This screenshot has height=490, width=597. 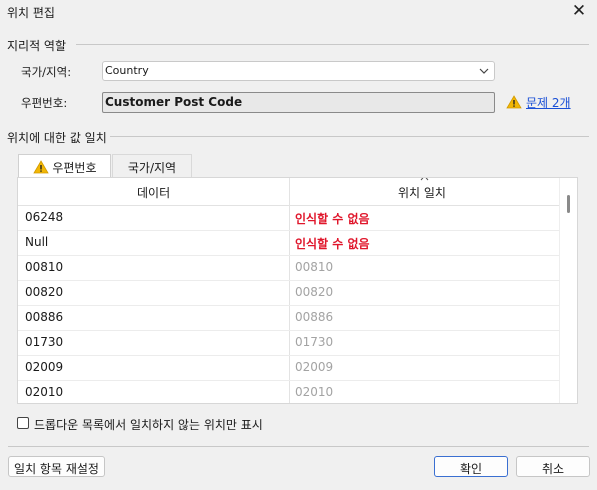 I want to click on table-row: 01730 01730, so click(x=289, y=343).